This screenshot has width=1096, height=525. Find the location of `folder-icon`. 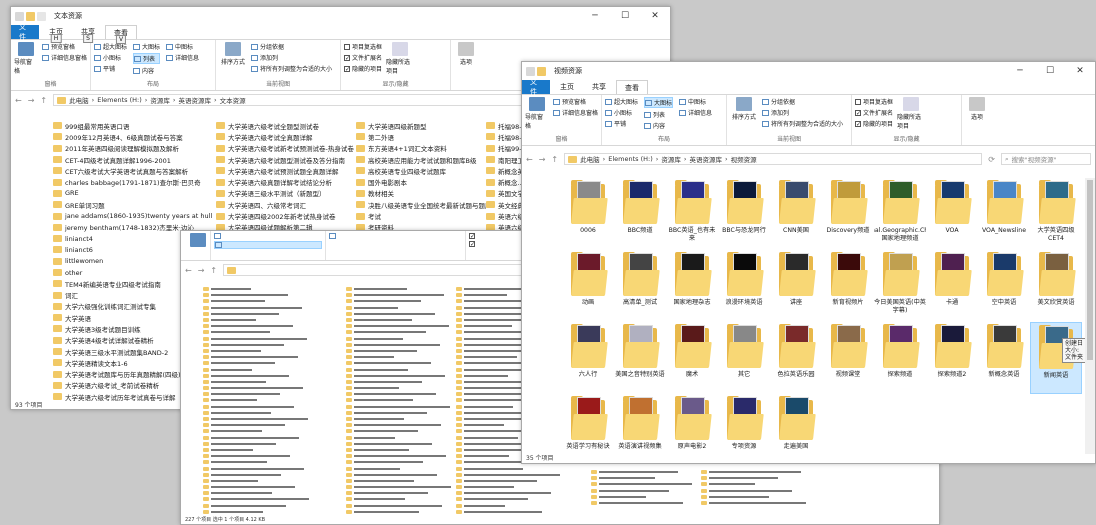

folder-icon is located at coordinates (30, 16).